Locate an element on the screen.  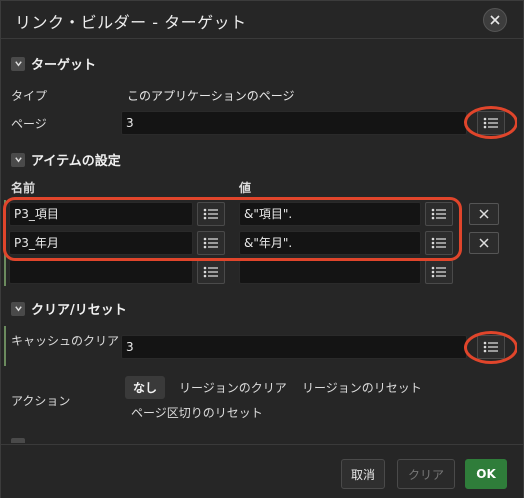
cache-clear-input: 3 is located at coordinates (294, 347).